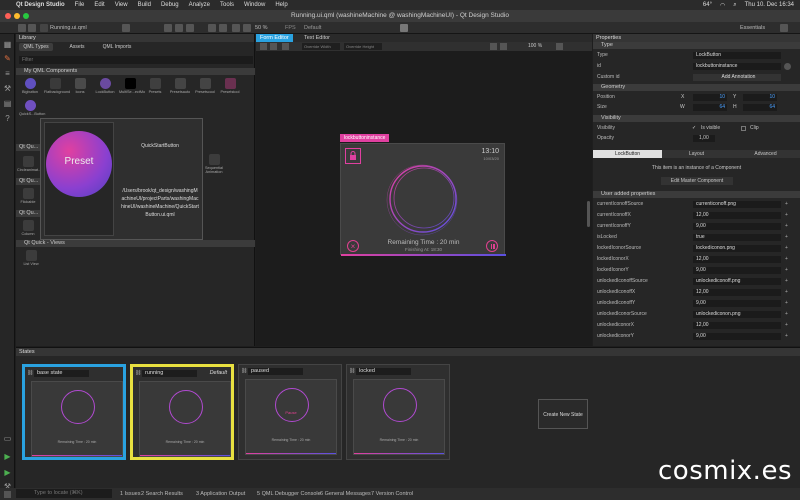 Image resolution: width=800 pixels, height=500 pixels. Describe the element at coordinates (353, 156) in the screenshot. I see `lock-button-selection` at that location.